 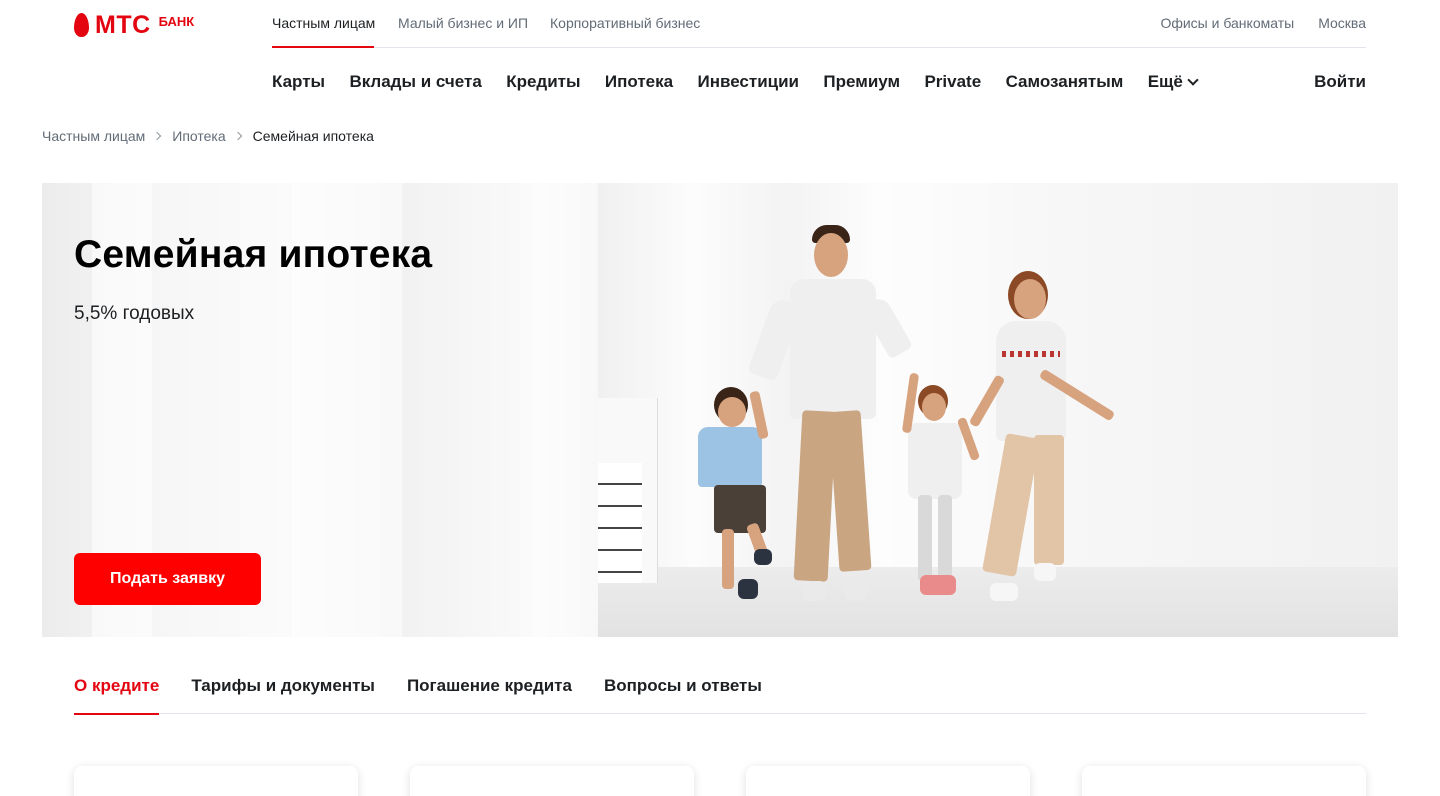 What do you see at coordinates (463, 23) in the screenshot?
I see `segment-small-business: Малый бизнес и ИП` at bounding box center [463, 23].